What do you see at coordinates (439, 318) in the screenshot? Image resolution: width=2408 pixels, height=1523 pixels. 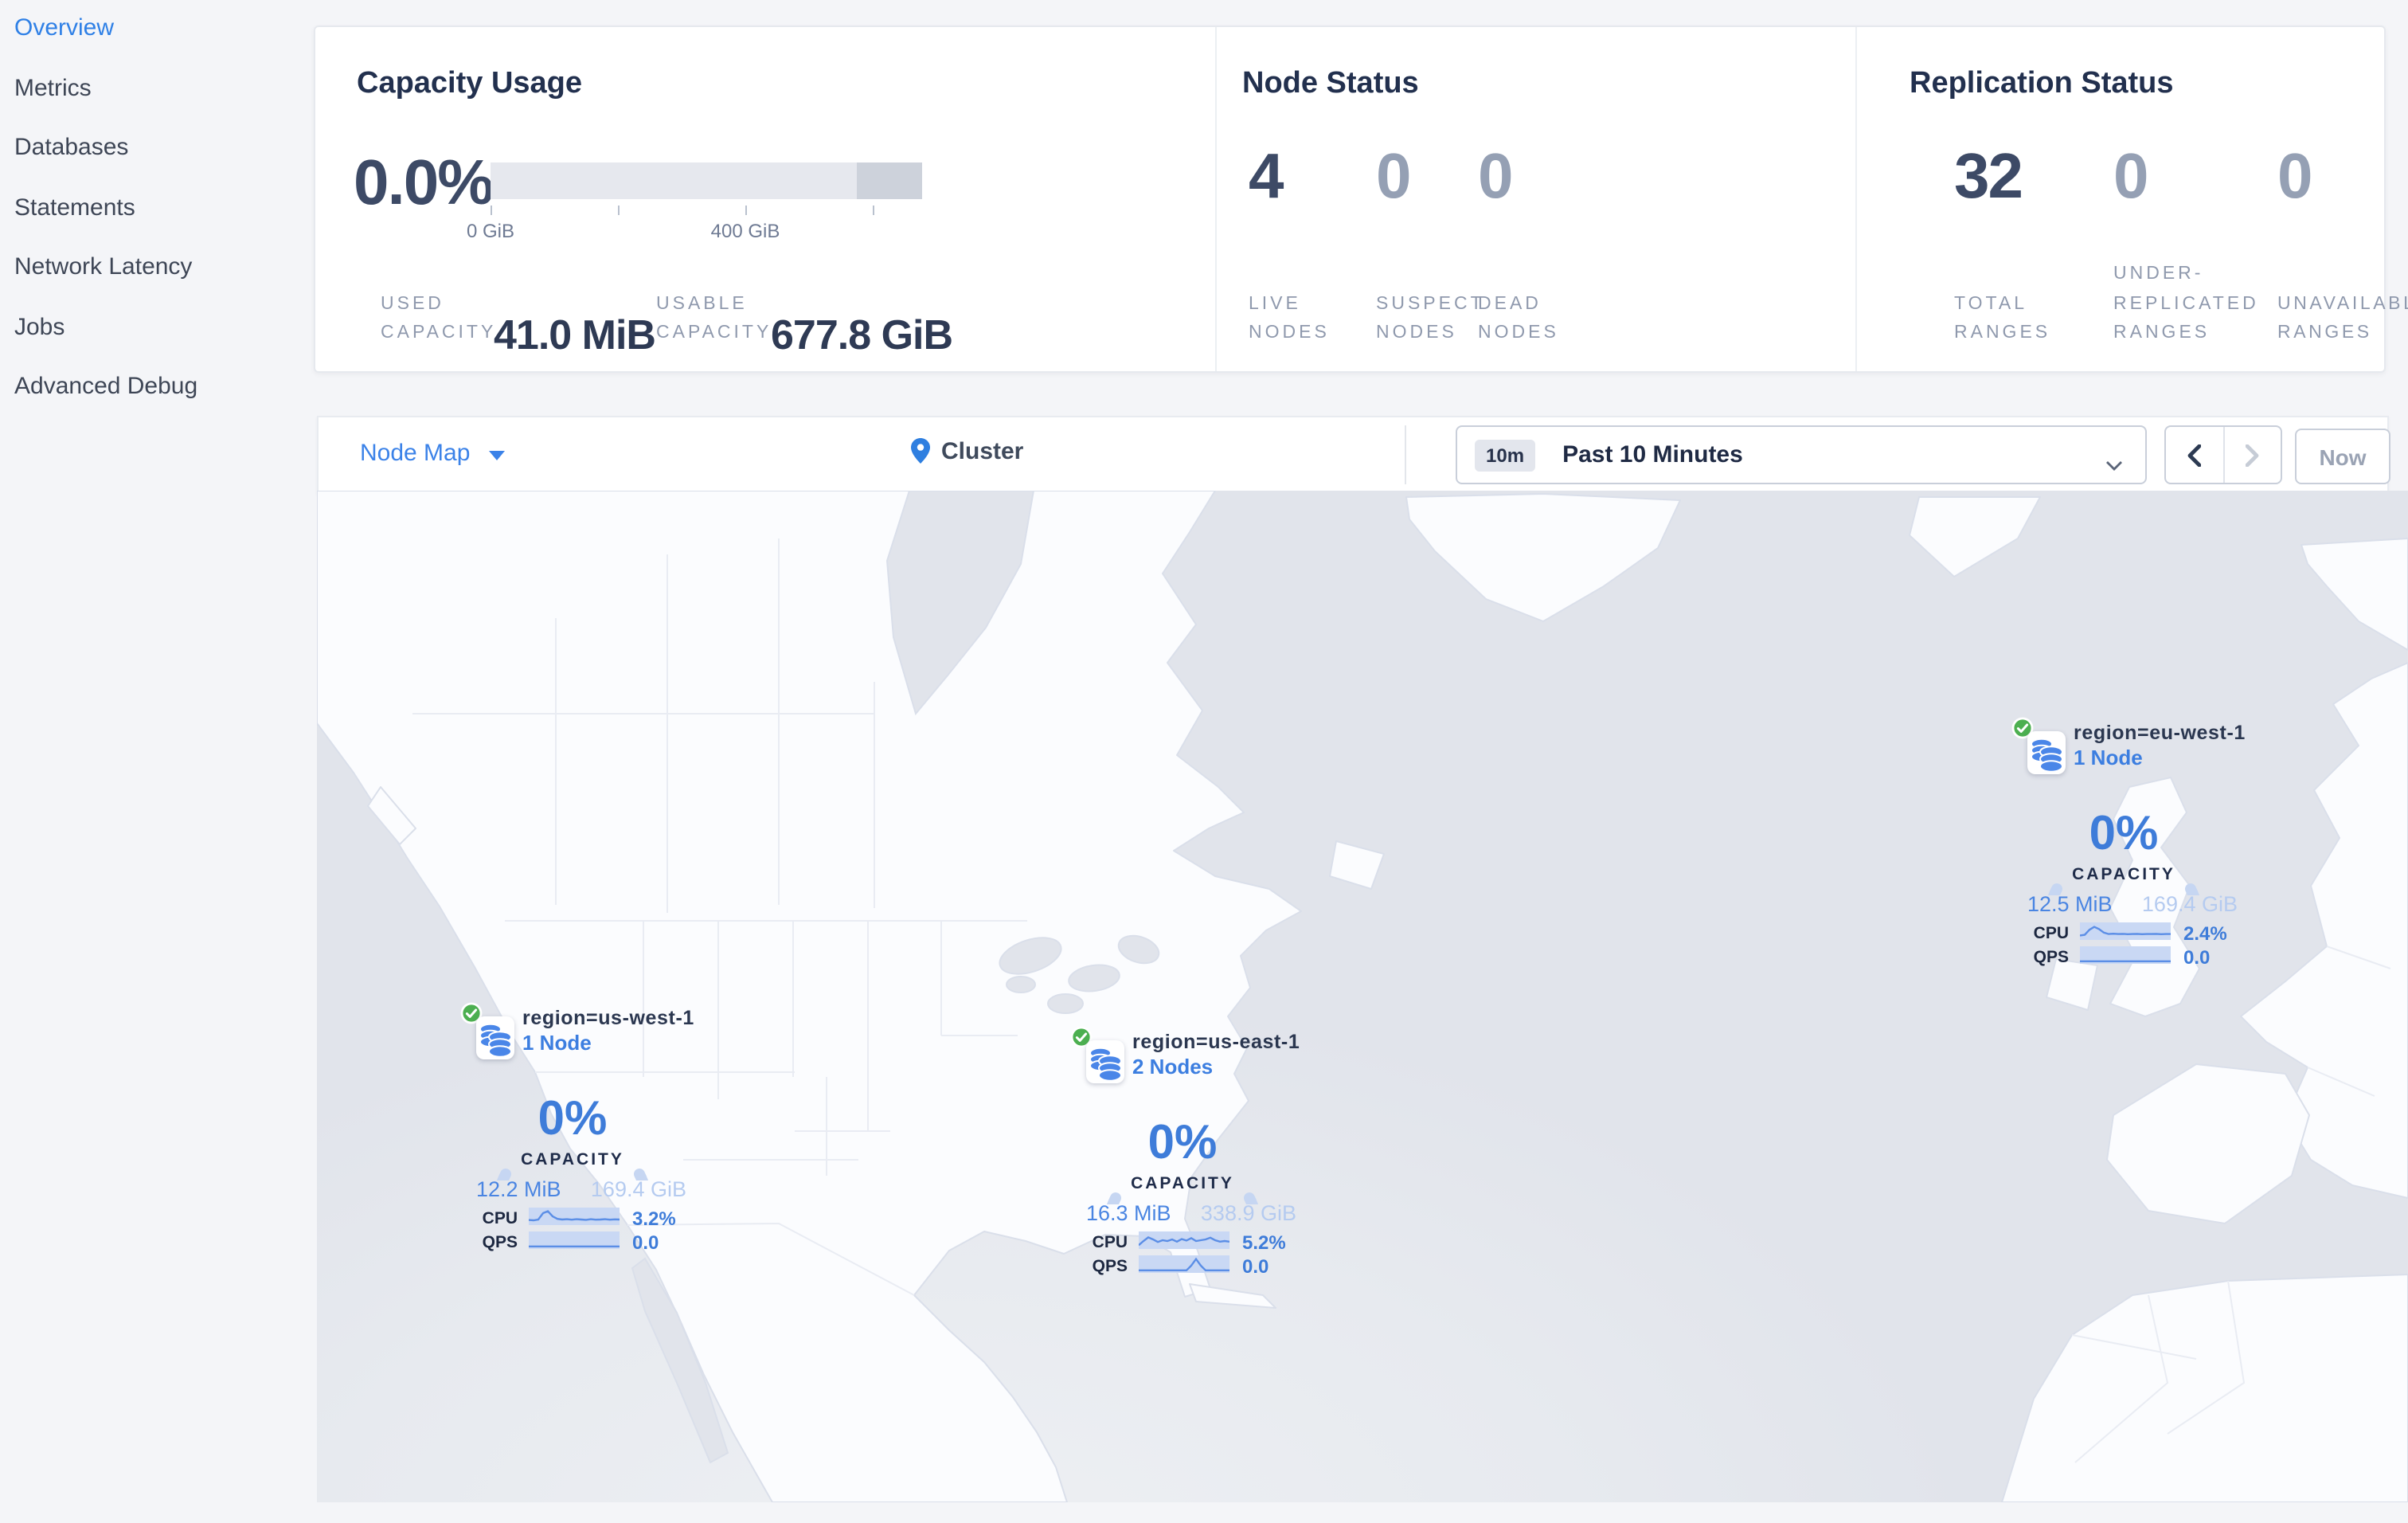 I see `used-capacity-label: USED CAPACITY` at bounding box center [439, 318].